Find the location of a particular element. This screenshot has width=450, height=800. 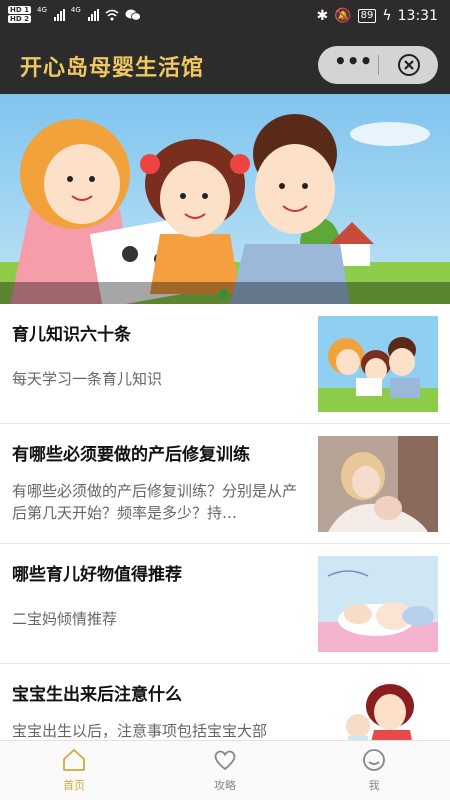

bluetooth-icon: ✱ is located at coordinates (322, 16).